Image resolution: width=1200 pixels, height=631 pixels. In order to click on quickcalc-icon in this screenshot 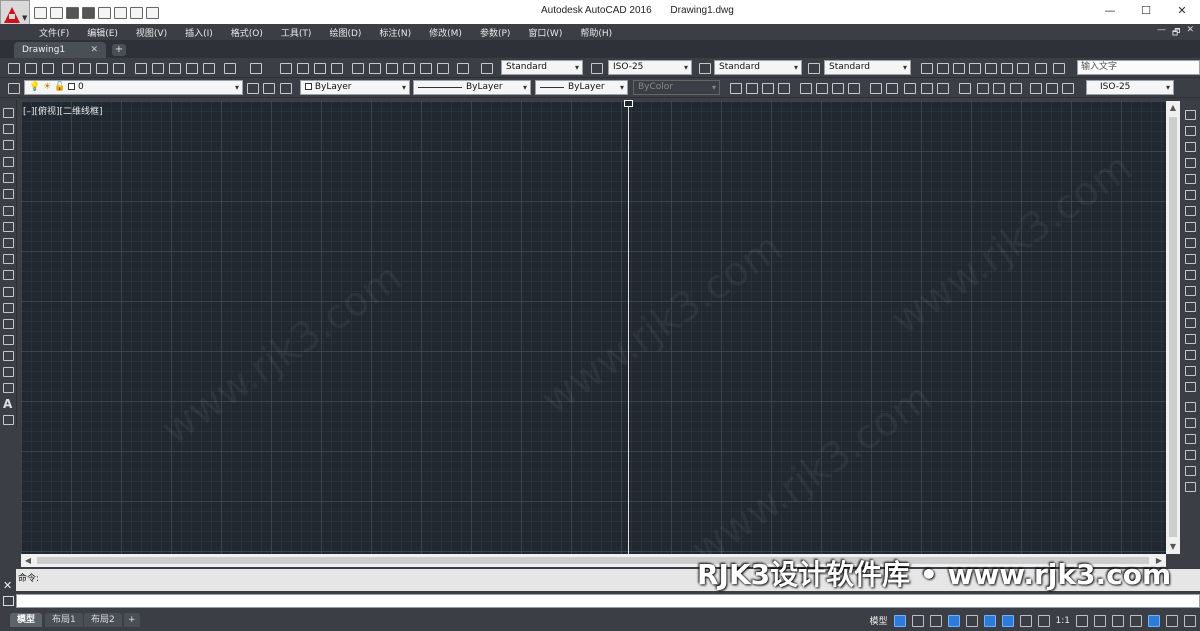, I will do `click(443, 68)`.